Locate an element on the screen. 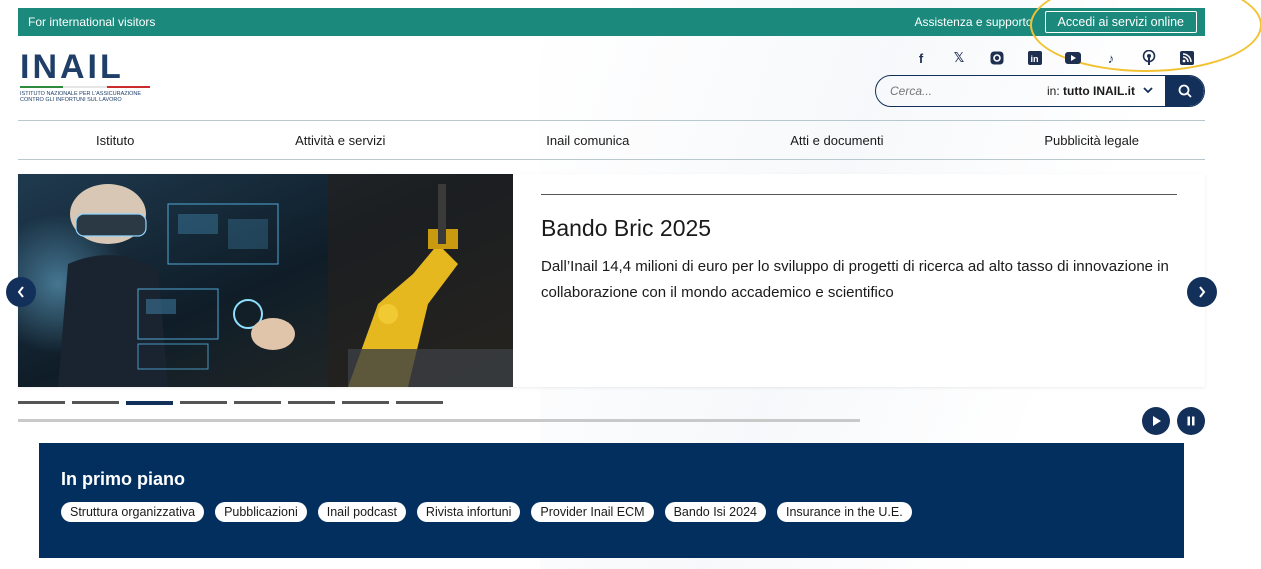  chevron-right-icon is located at coordinates (1202, 292).